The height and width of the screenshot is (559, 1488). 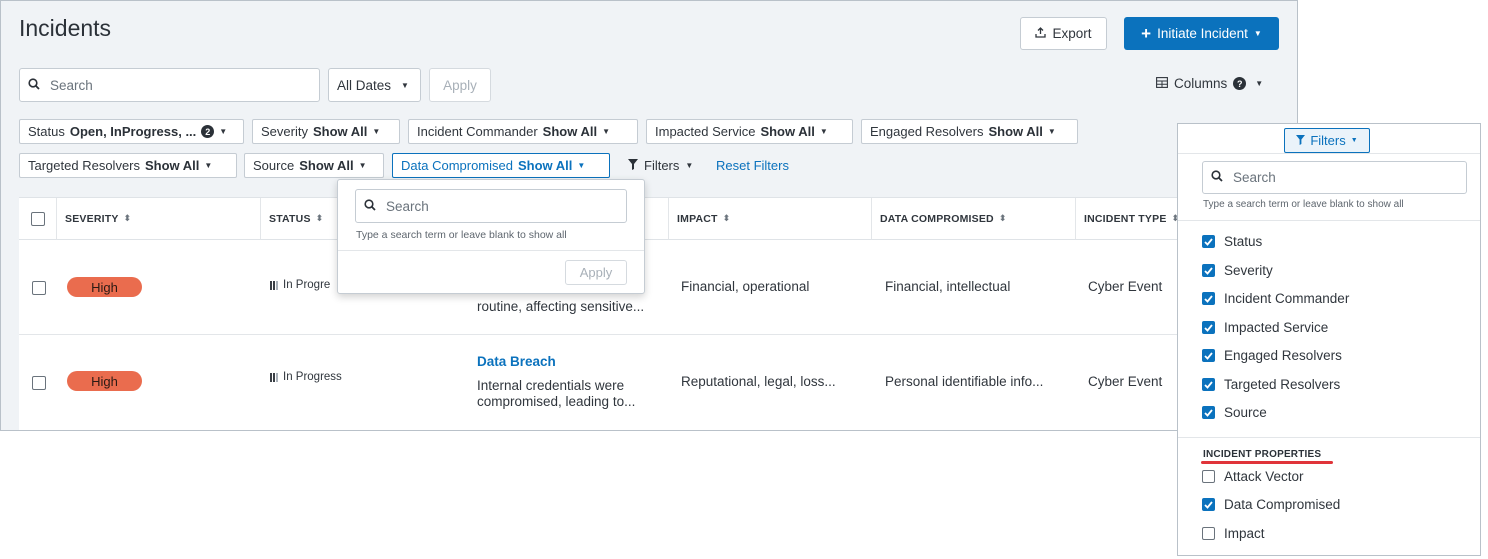 I want to click on status-text: In Progre, so click(x=307, y=285).